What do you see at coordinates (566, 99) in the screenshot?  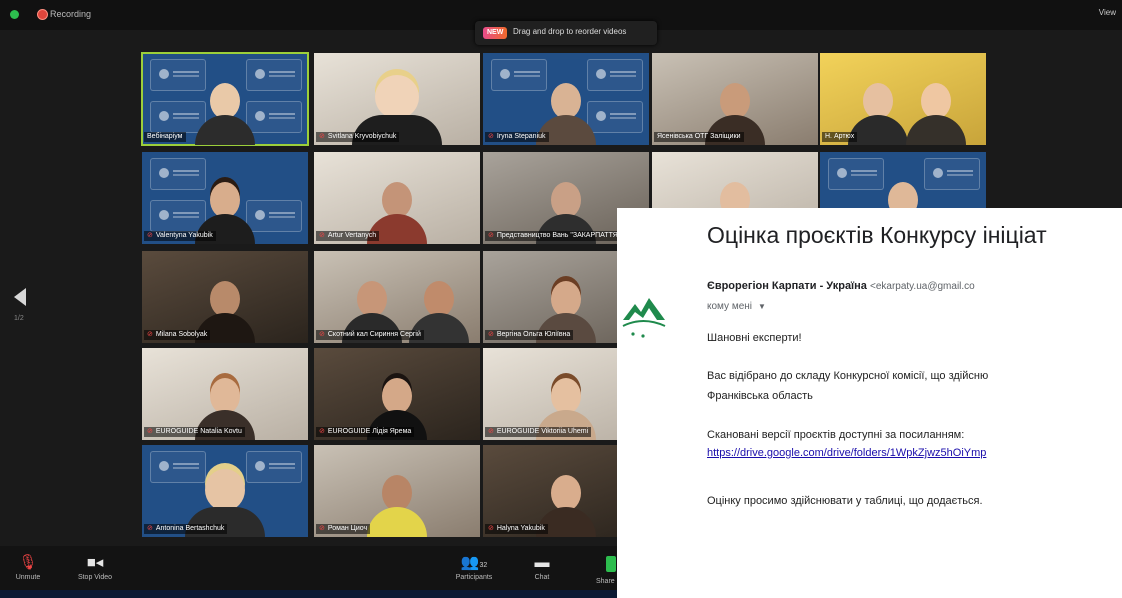 I see `video-tile: ⊘ Iryna Stepaniuk` at bounding box center [566, 99].